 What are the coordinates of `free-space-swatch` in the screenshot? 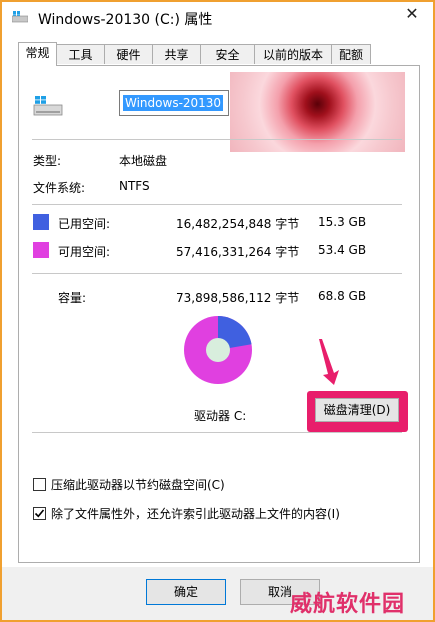 It's located at (41, 250).